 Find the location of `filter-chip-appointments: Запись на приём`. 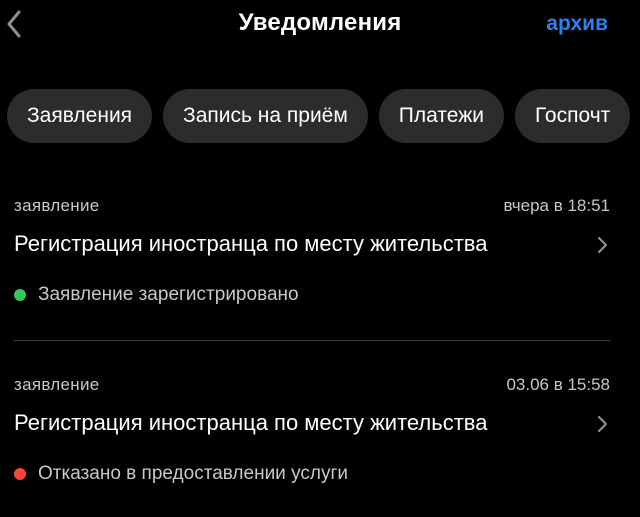

filter-chip-appointments: Запись на приём is located at coordinates (265, 116).